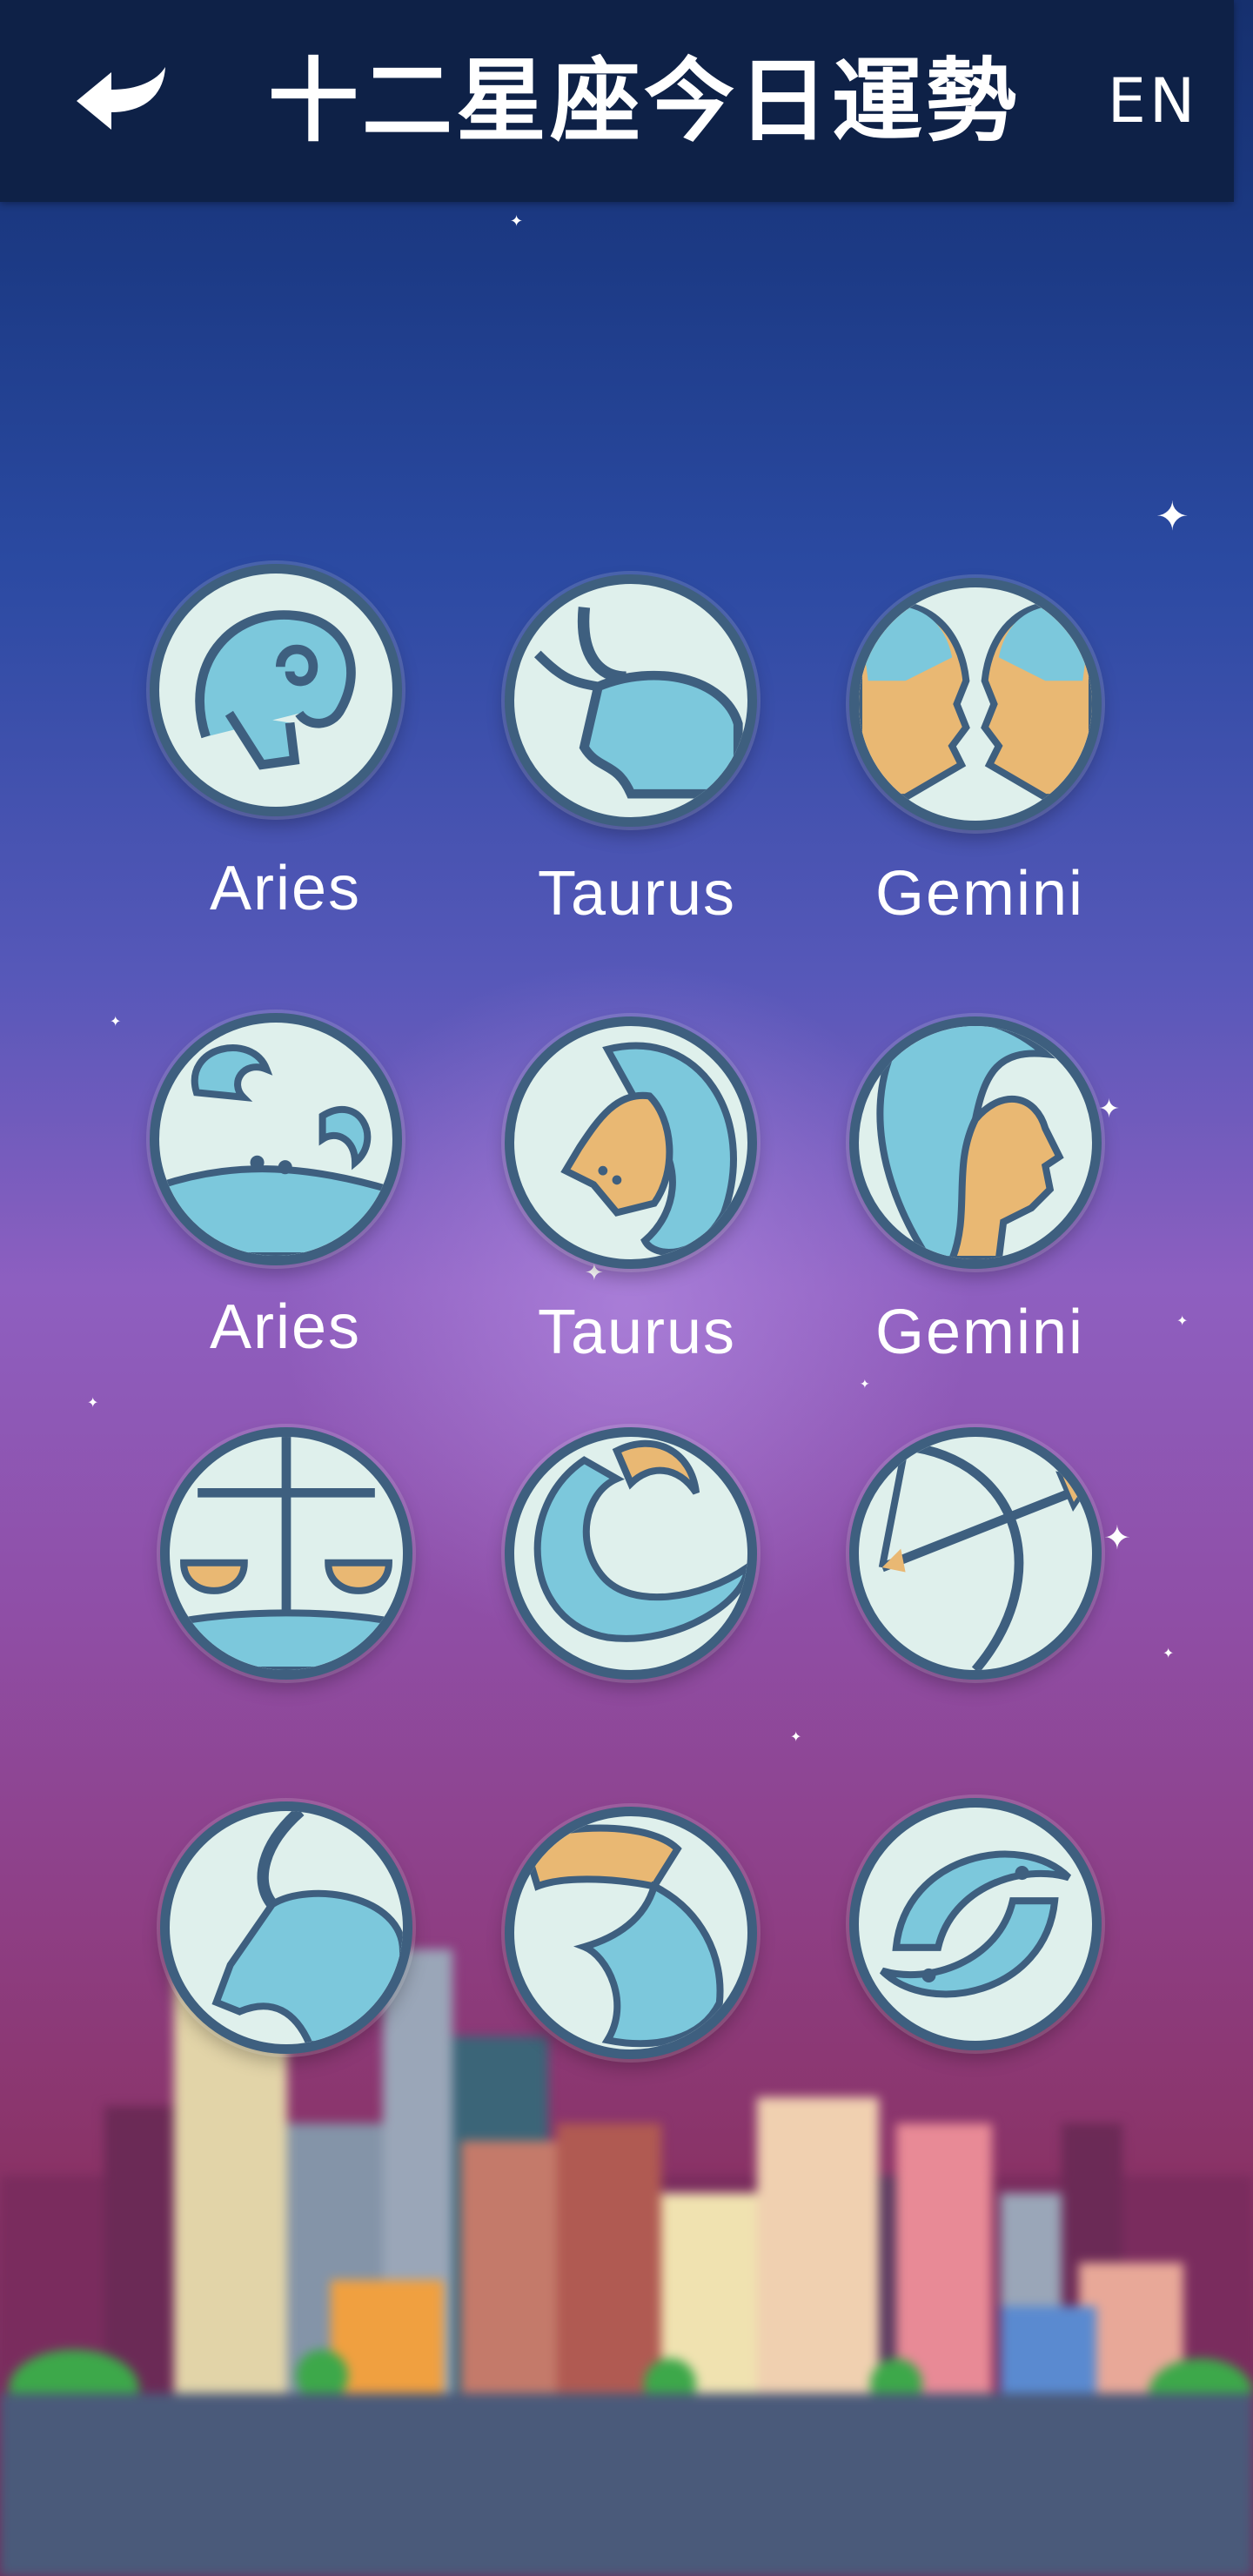  I want to click on zodiac-tile-pisces, so click(980, 1942).